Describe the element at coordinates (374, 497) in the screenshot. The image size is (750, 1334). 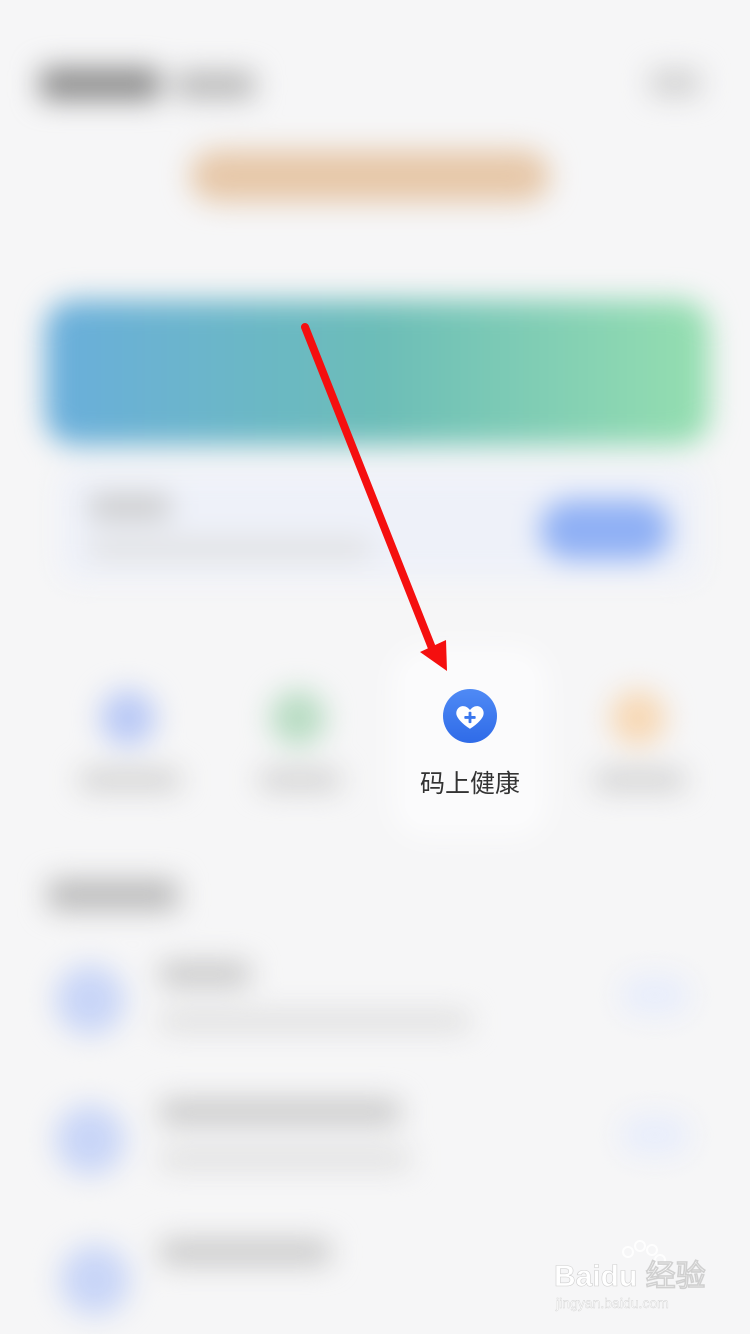
I see `annotation-arrow` at that location.